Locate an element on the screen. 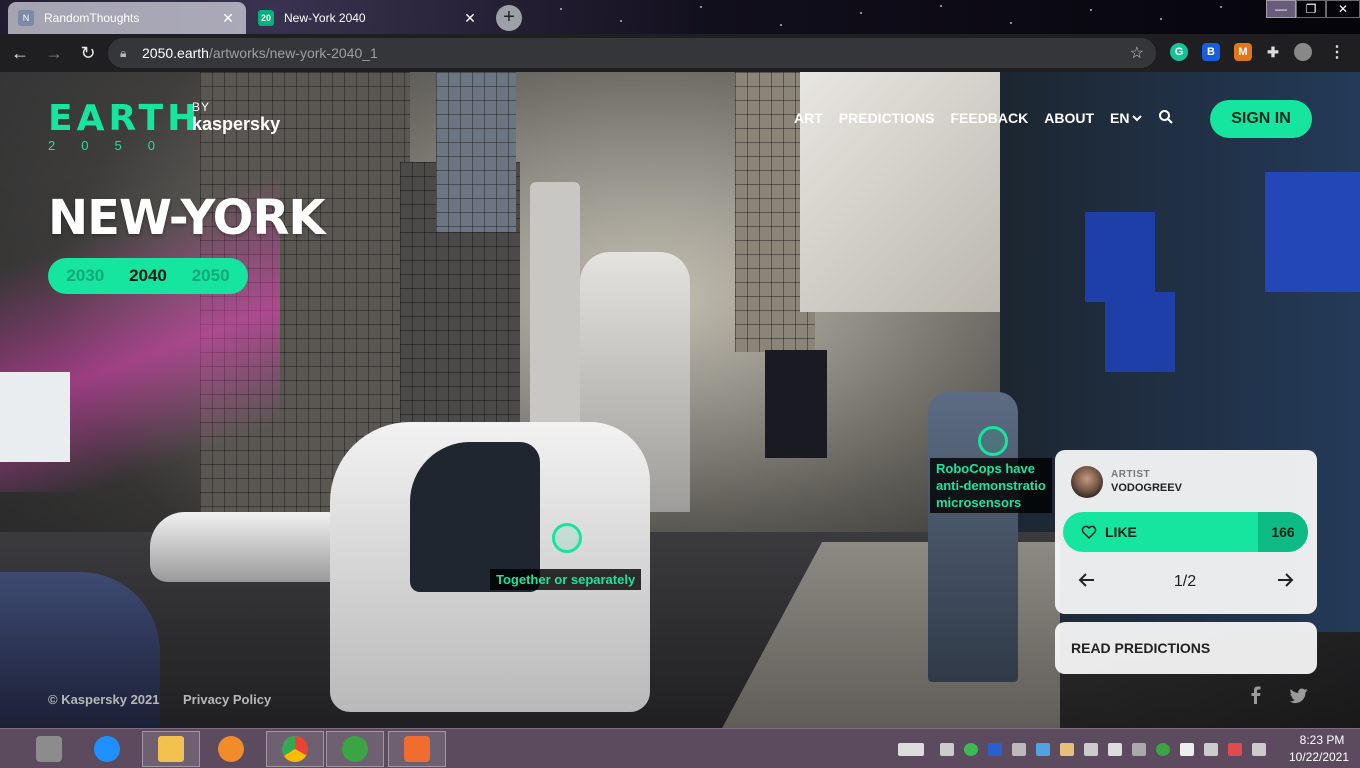 The width and height of the screenshot is (1360, 768). clock-time: 8:23 PM is located at coordinates (1322, 740).